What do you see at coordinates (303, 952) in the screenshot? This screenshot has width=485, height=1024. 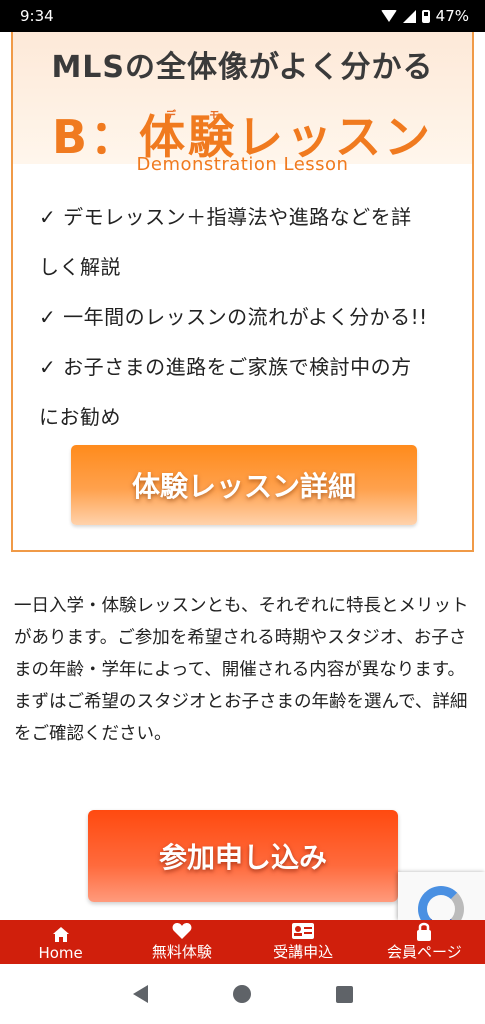 I see `nav-label-enroll: 受講申込` at bounding box center [303, 952].